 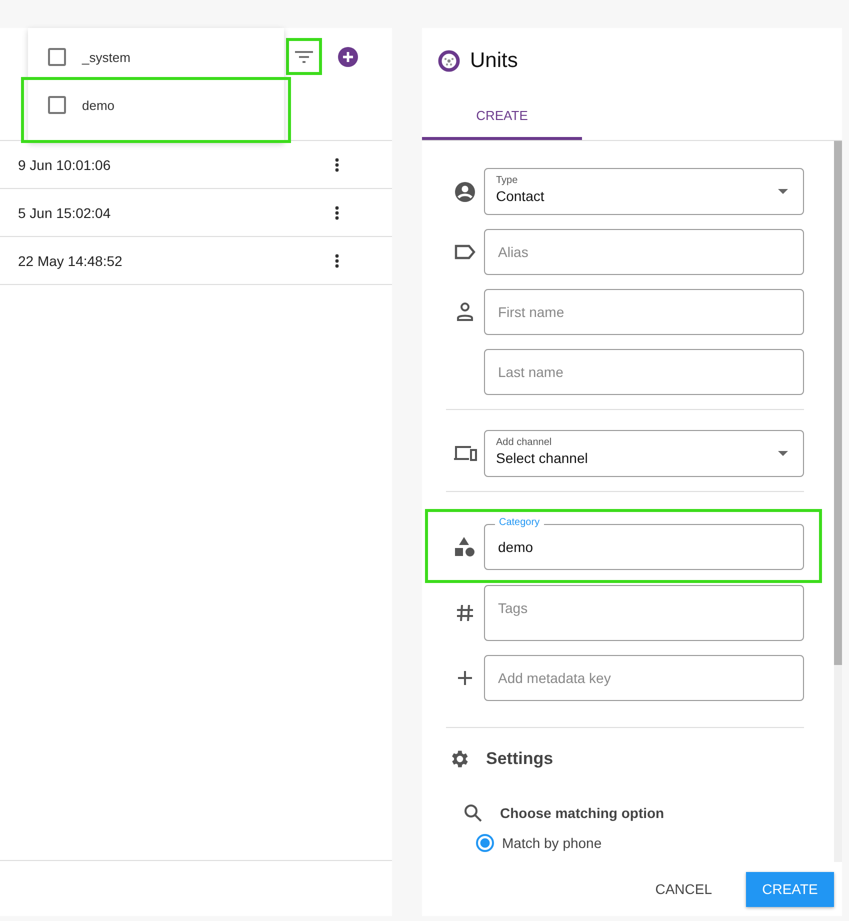 I want to click on input-field: Alias, so click(x=644, y=252).